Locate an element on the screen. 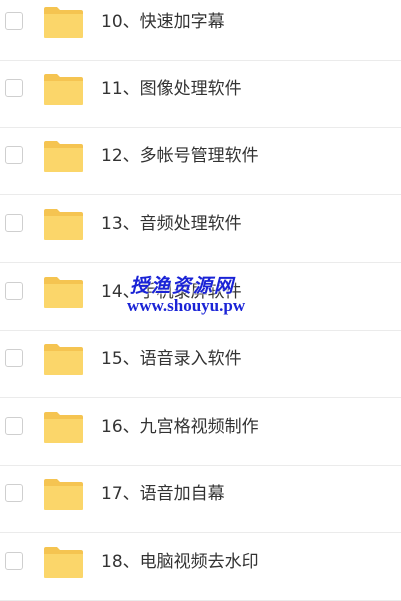 The image size is (401, 601). list-item: 17、语音加自幕 is located at coordinates (200, 499).